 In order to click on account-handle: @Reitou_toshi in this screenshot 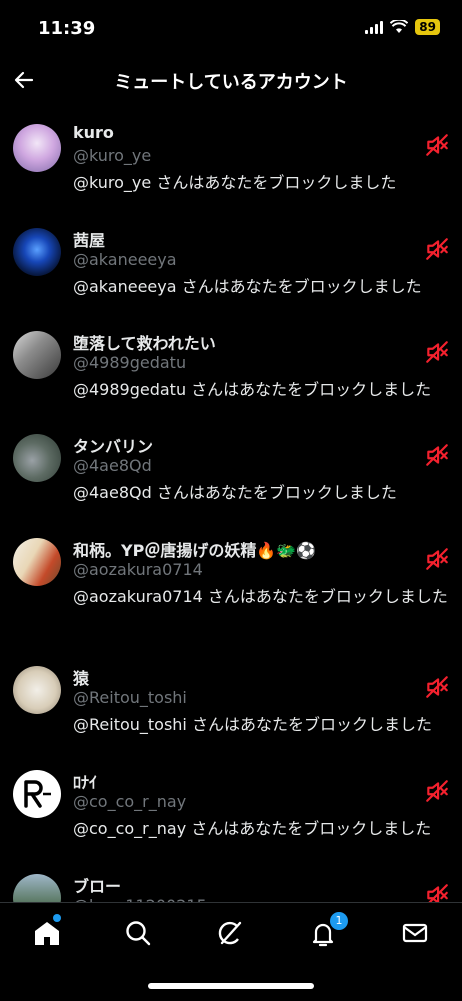, I will do `click(130, 697)`.